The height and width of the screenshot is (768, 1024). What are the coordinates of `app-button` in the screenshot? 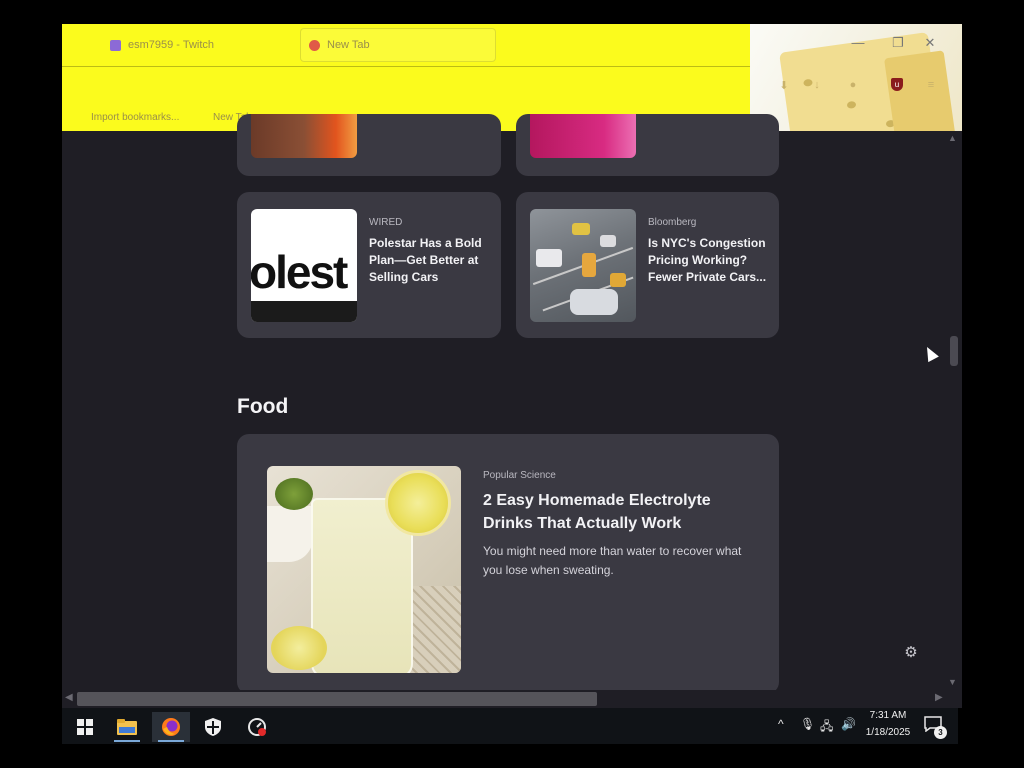 It's located at (257, 727).